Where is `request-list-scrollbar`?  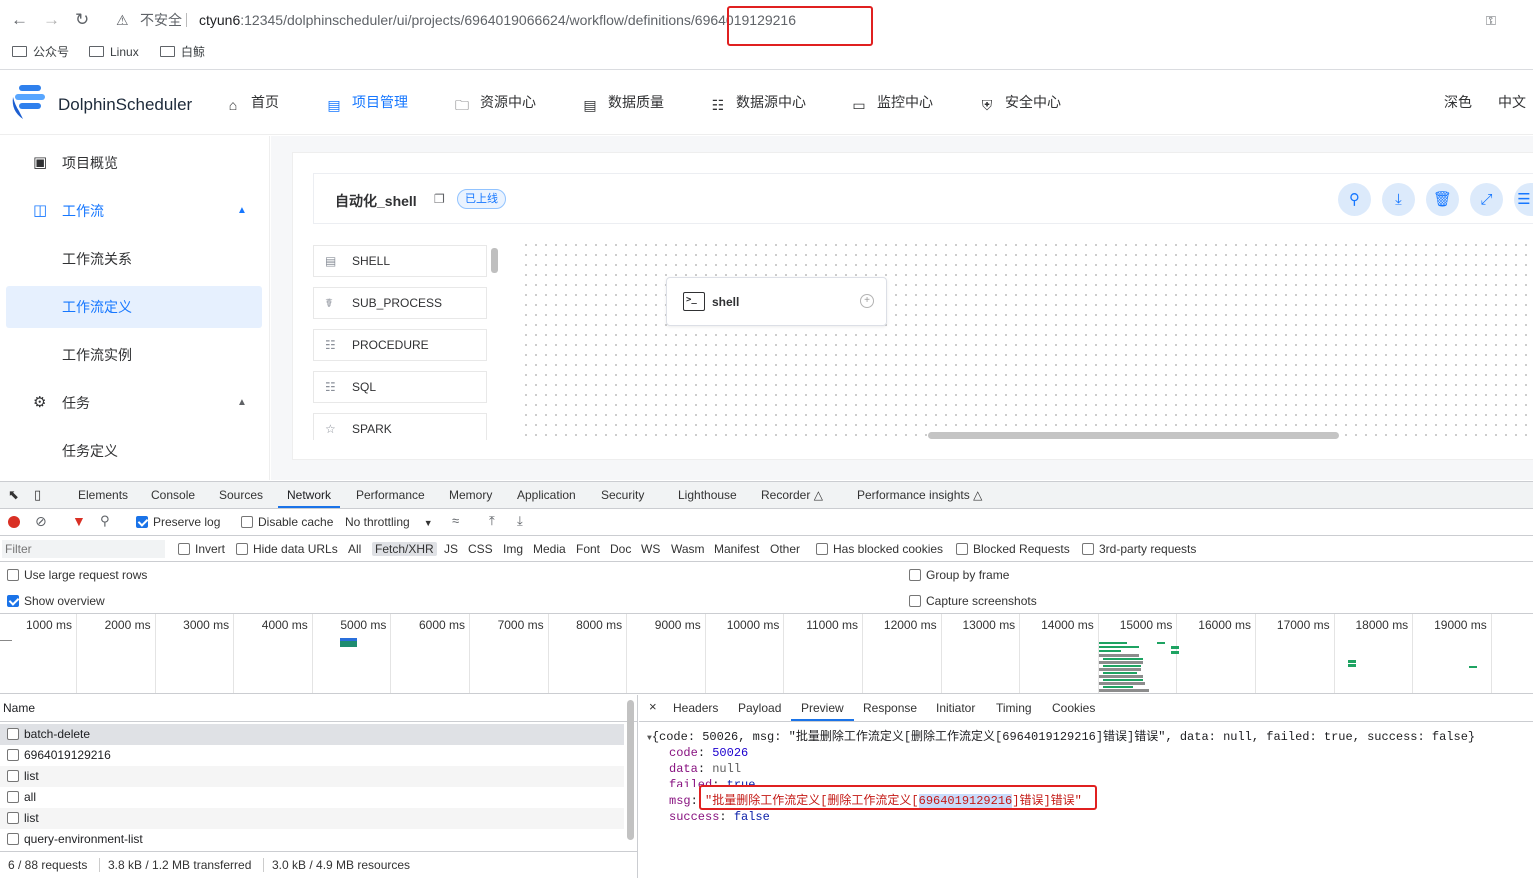 request-list-scrollbar is located at coordinates (630, 770).